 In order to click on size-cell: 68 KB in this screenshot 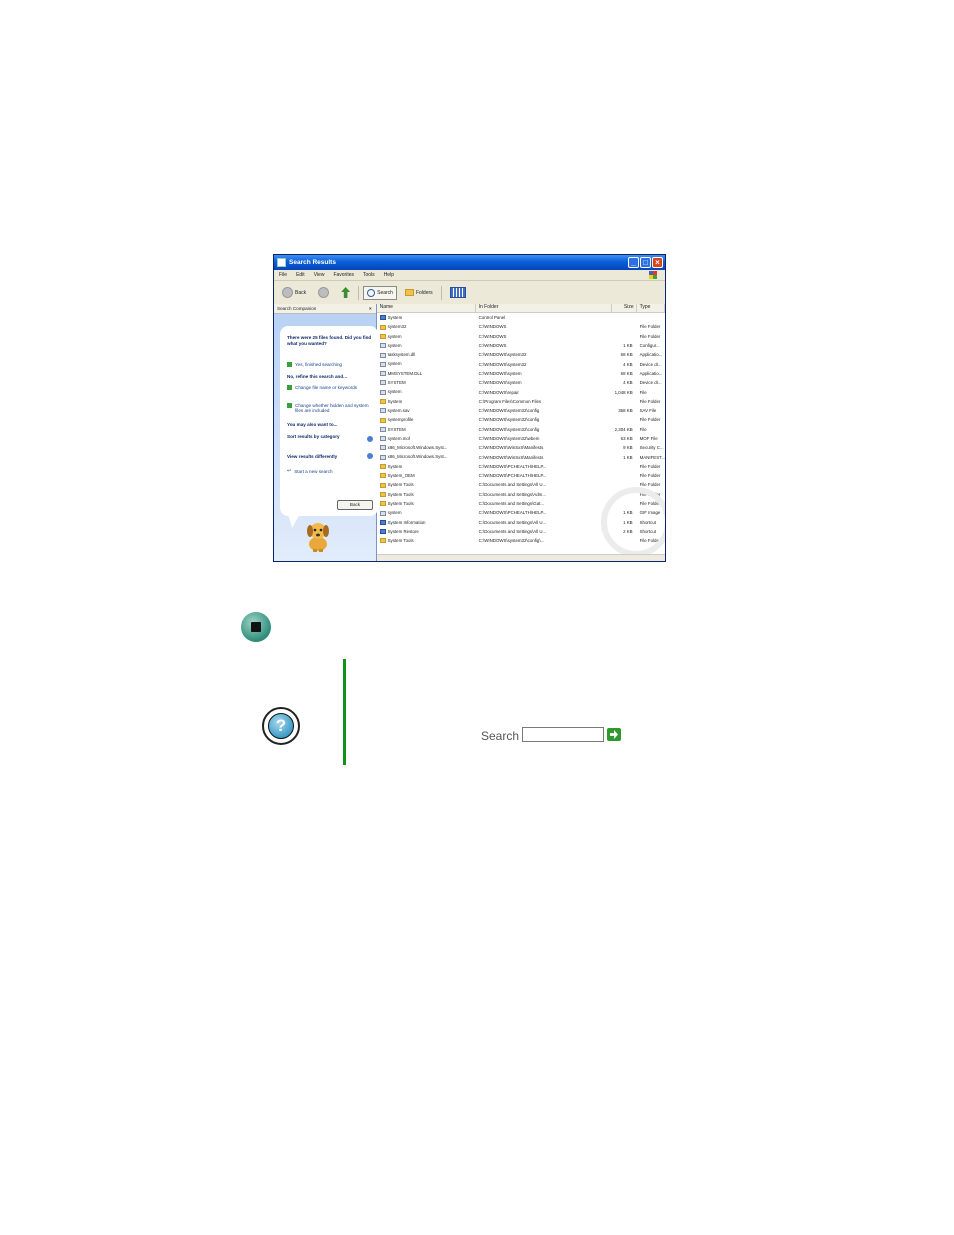, I will do `click(624, 373)`.